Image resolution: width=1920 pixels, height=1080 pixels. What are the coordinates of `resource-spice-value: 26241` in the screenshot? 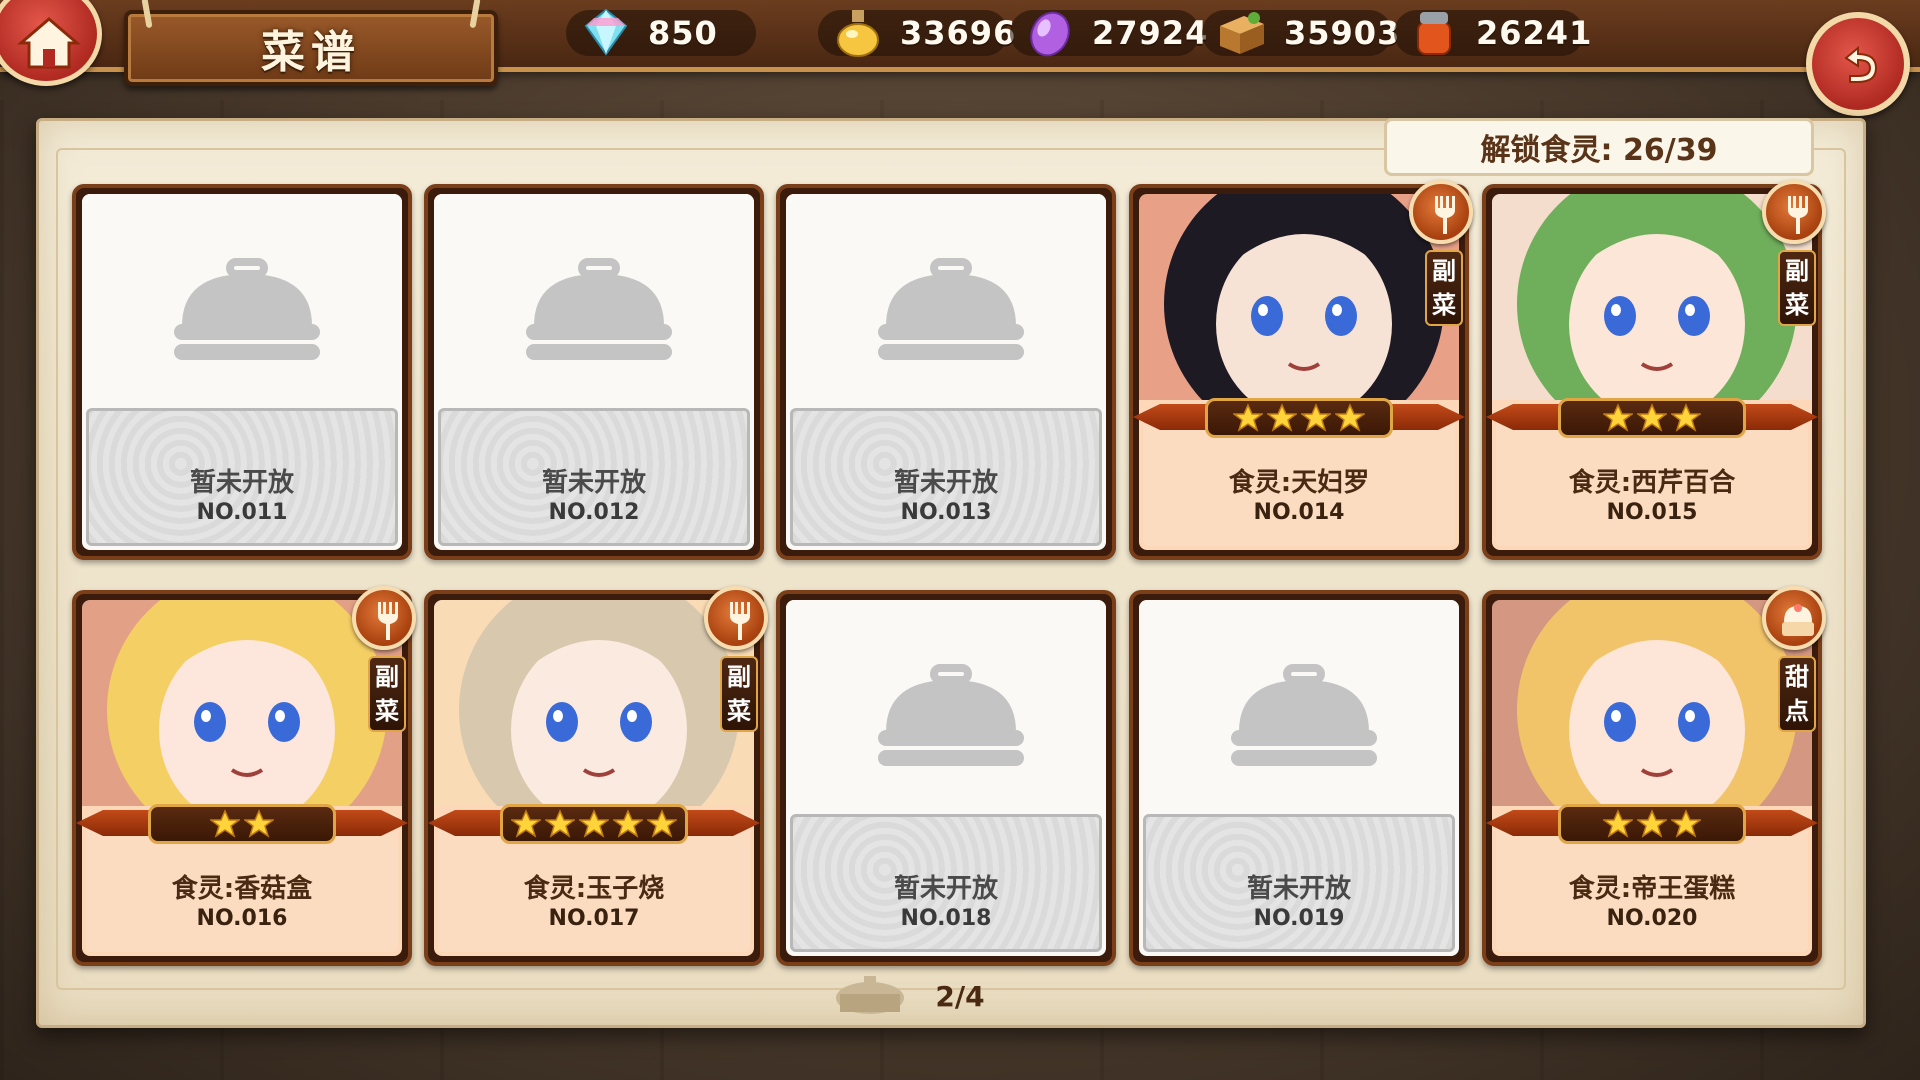 It's located at (1534, 33).